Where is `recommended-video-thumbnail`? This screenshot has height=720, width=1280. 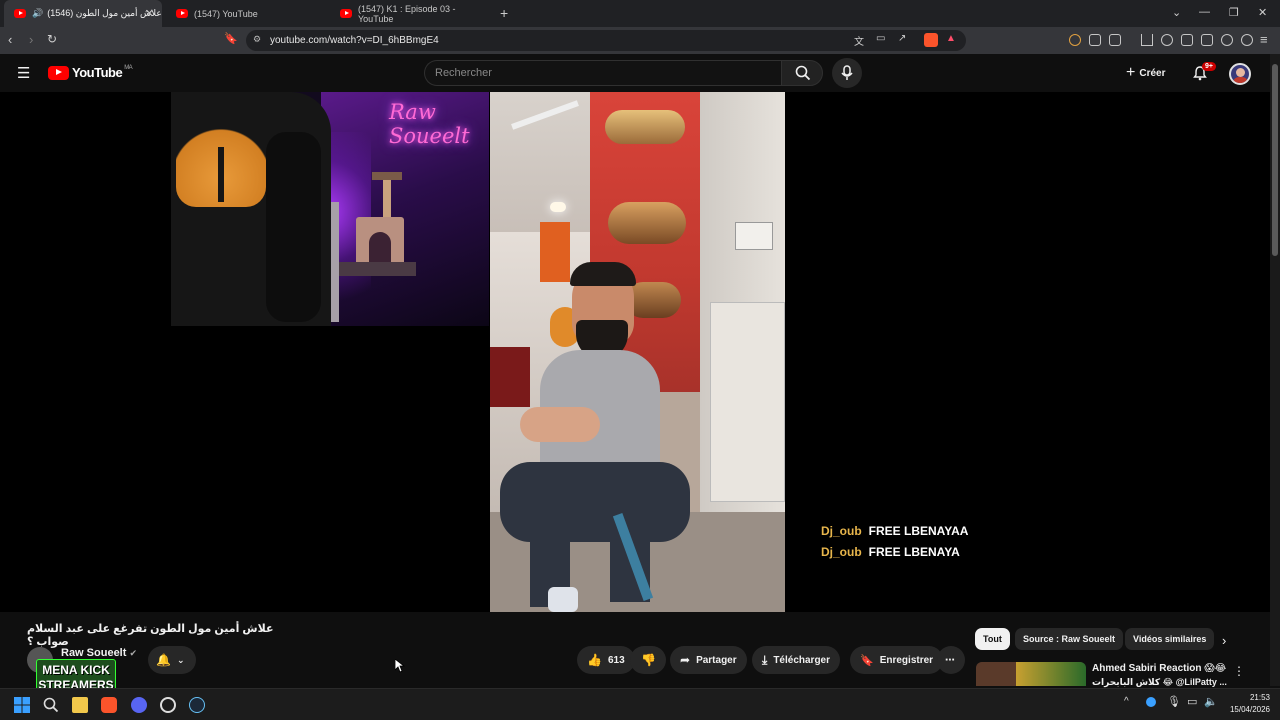
recommended-video-thumbnail is located at coordinates (1031, 674).